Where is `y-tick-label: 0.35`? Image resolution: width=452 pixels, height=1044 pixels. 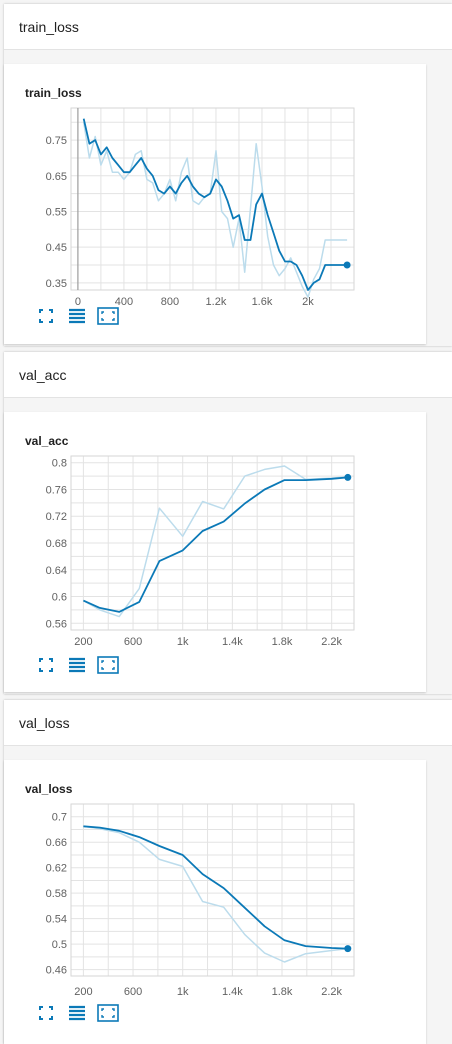 y-tick-label: 0.35 is located at coordinates (56, 284).